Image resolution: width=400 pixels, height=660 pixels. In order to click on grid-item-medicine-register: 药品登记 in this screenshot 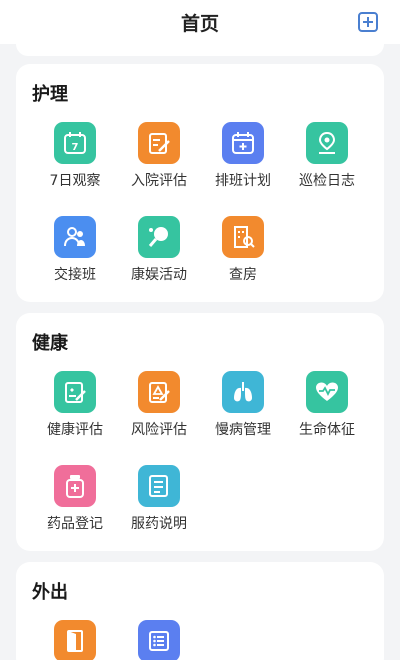, I will do `click(75, 499)`.